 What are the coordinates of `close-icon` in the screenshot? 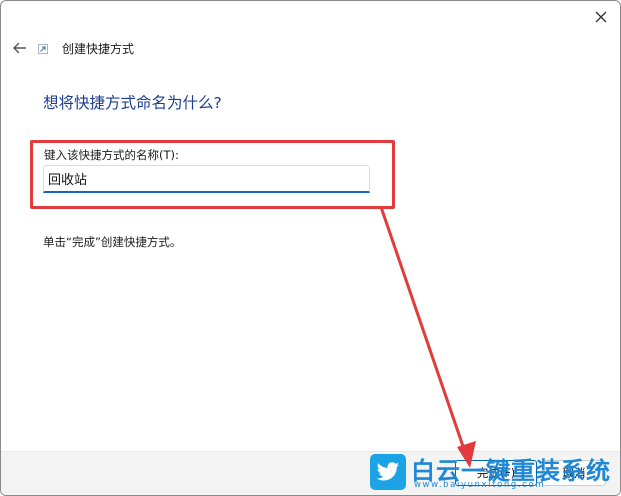 It's located at (601, 17).